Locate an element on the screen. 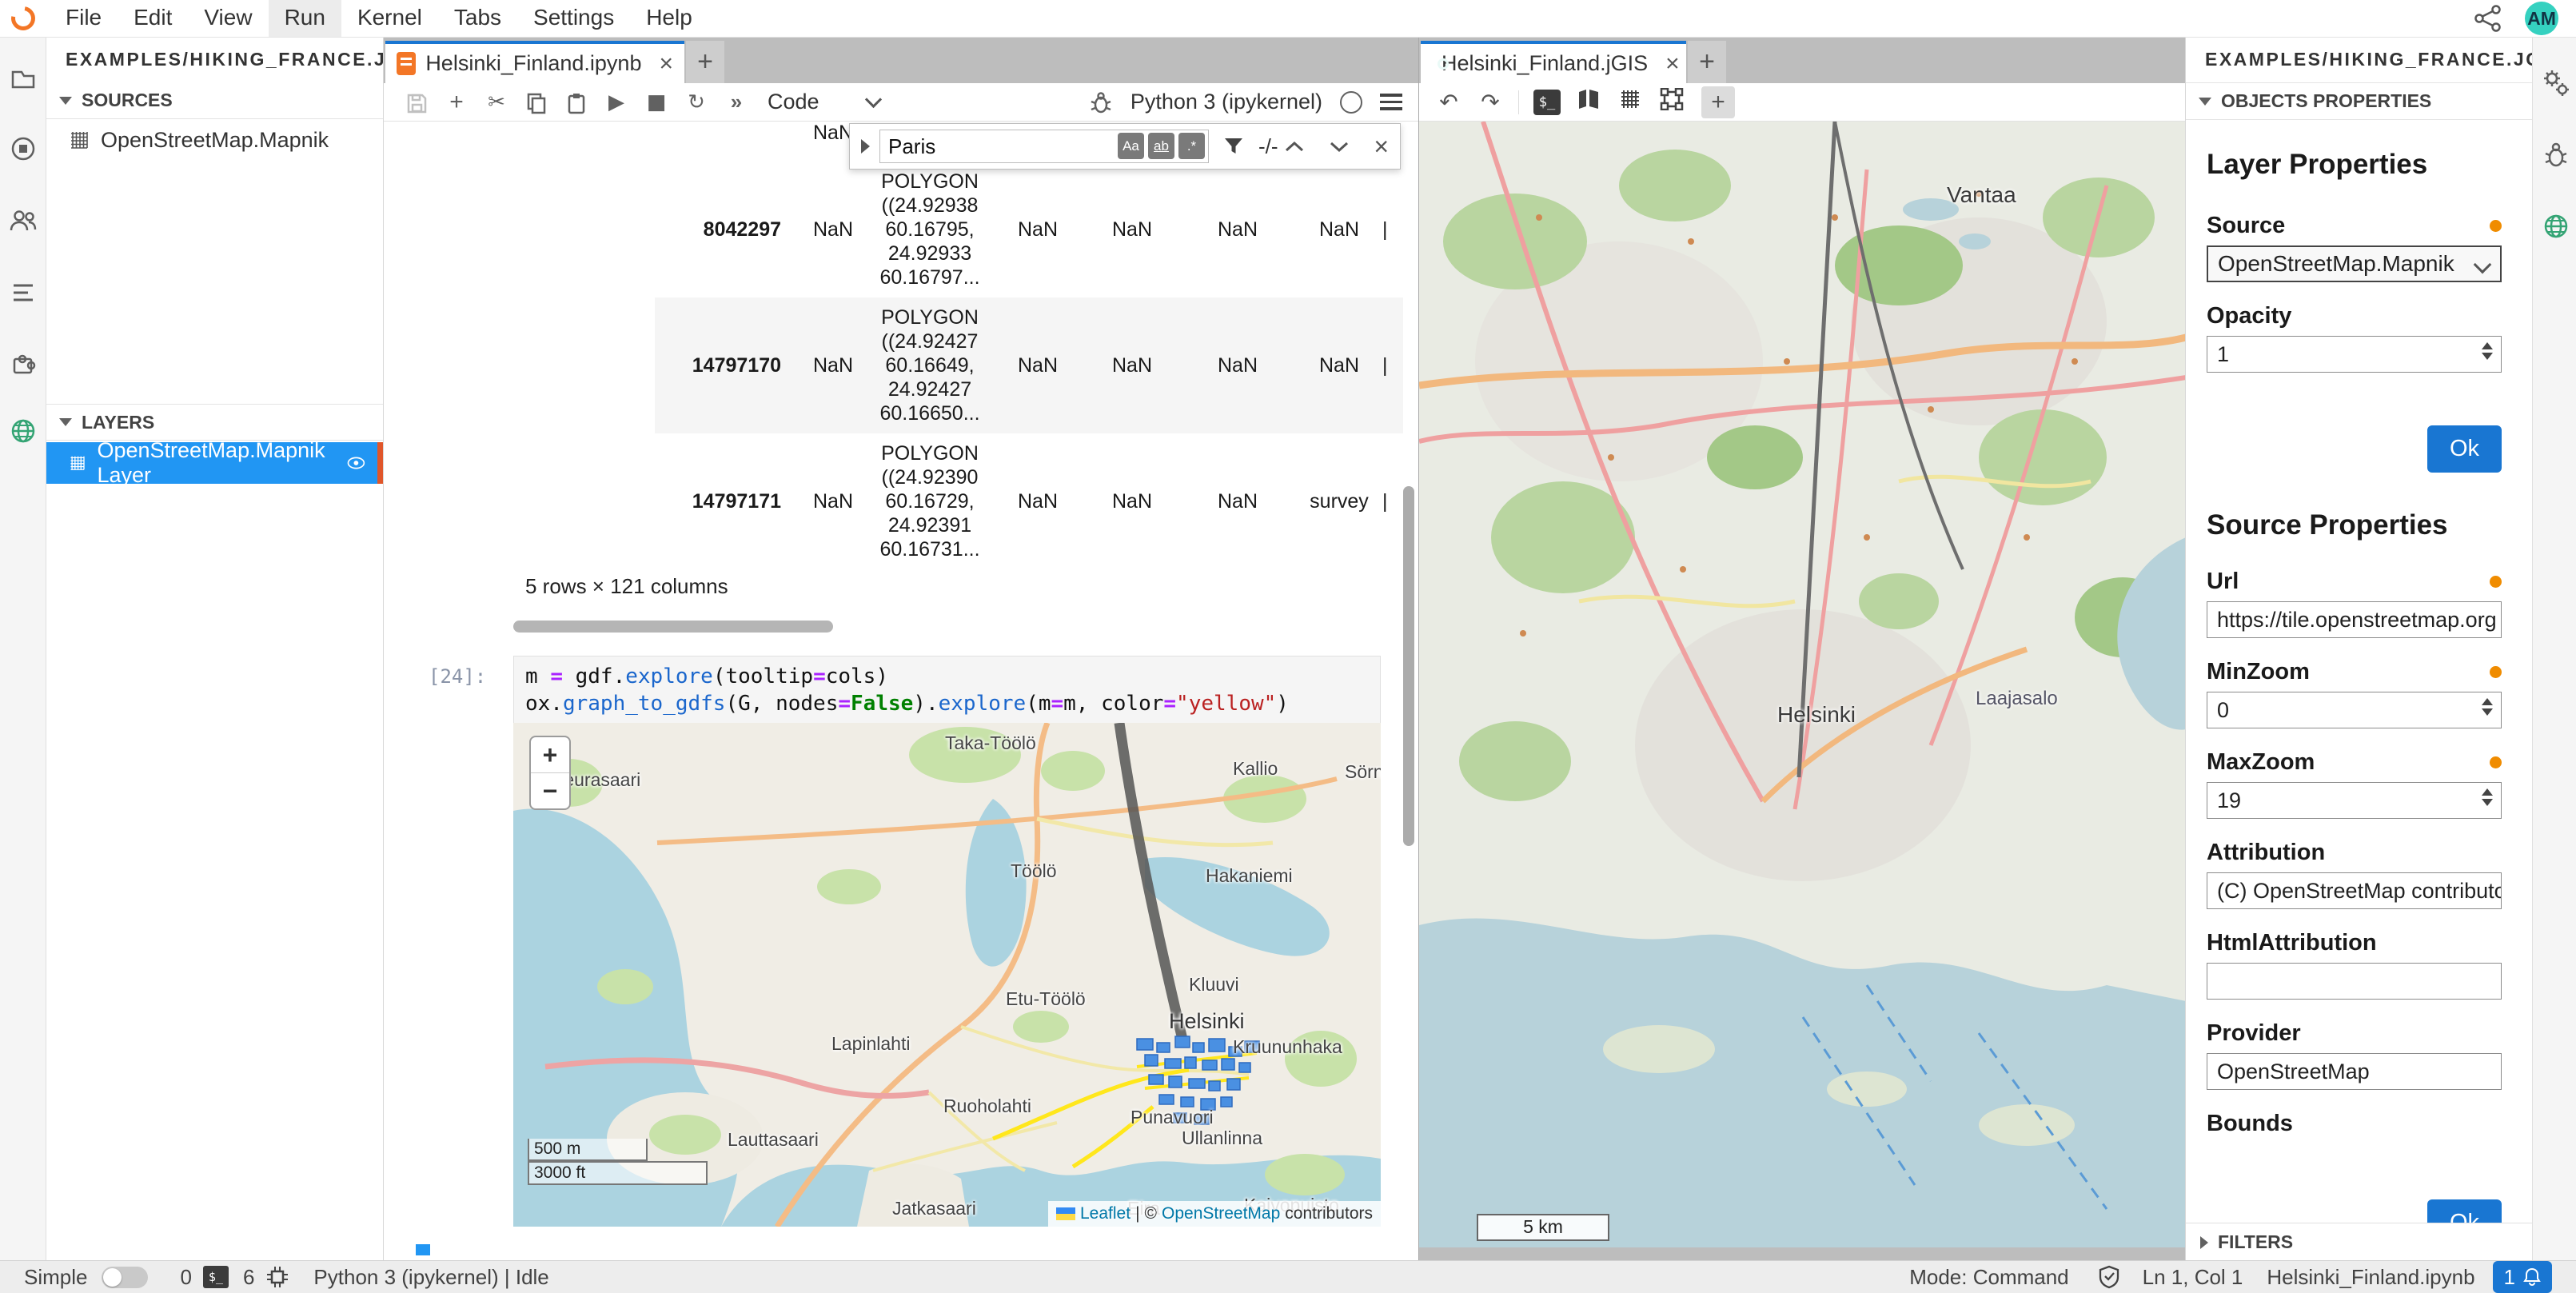 Image resolution: width=2576 pixels, height=1293 pixels. htmlattribution-input is located at coordinates (2354, 981).